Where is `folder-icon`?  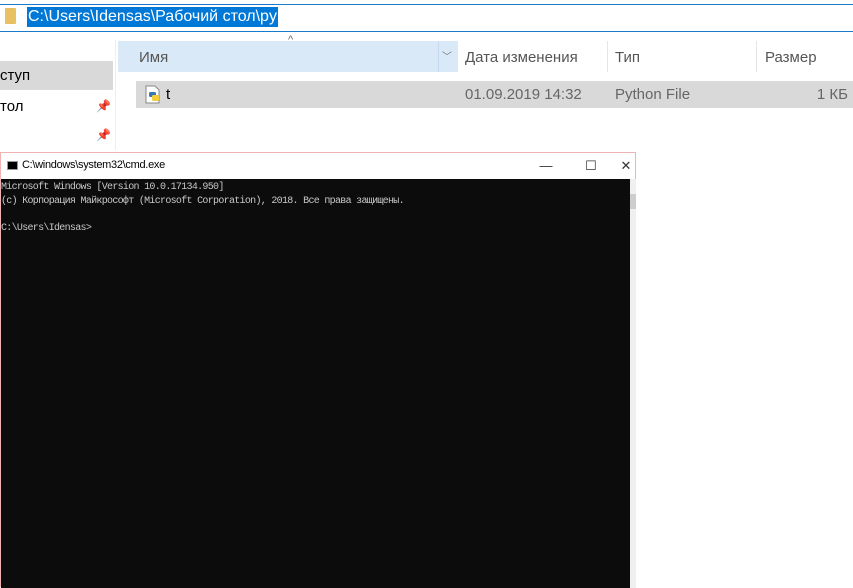
folder-icon is located at coordinates (10, 16).